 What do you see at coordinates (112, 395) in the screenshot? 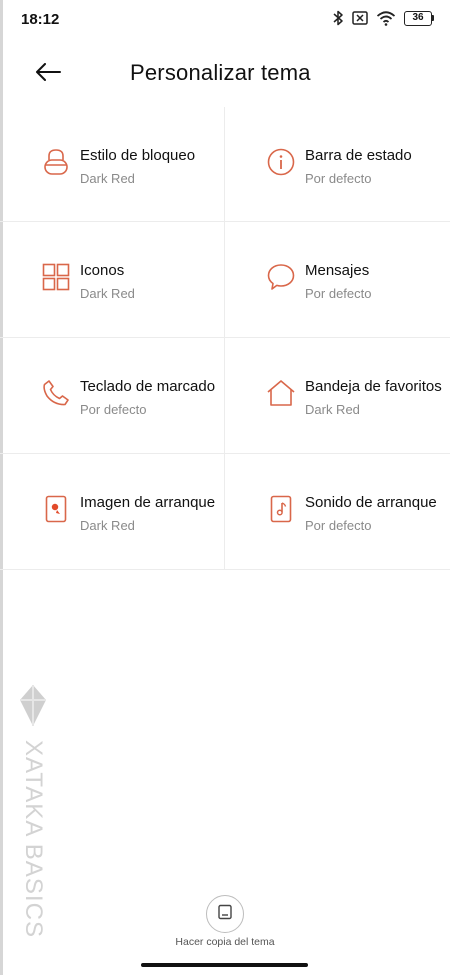
I see `item-teclado-de-marcado: Teclado de marcado Por defecto` at bounding box center [112, 395].